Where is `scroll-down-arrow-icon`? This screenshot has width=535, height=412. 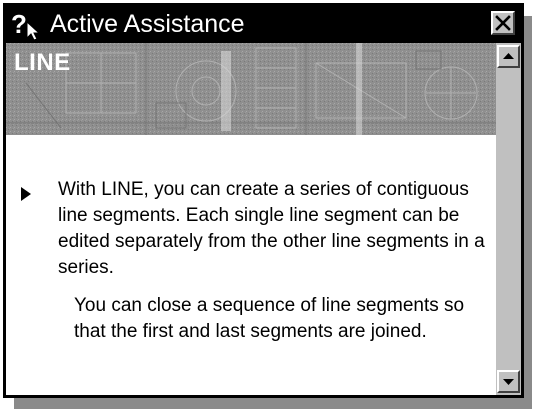 scroll-down-arrow-icon is located at coordinates (508, 381).